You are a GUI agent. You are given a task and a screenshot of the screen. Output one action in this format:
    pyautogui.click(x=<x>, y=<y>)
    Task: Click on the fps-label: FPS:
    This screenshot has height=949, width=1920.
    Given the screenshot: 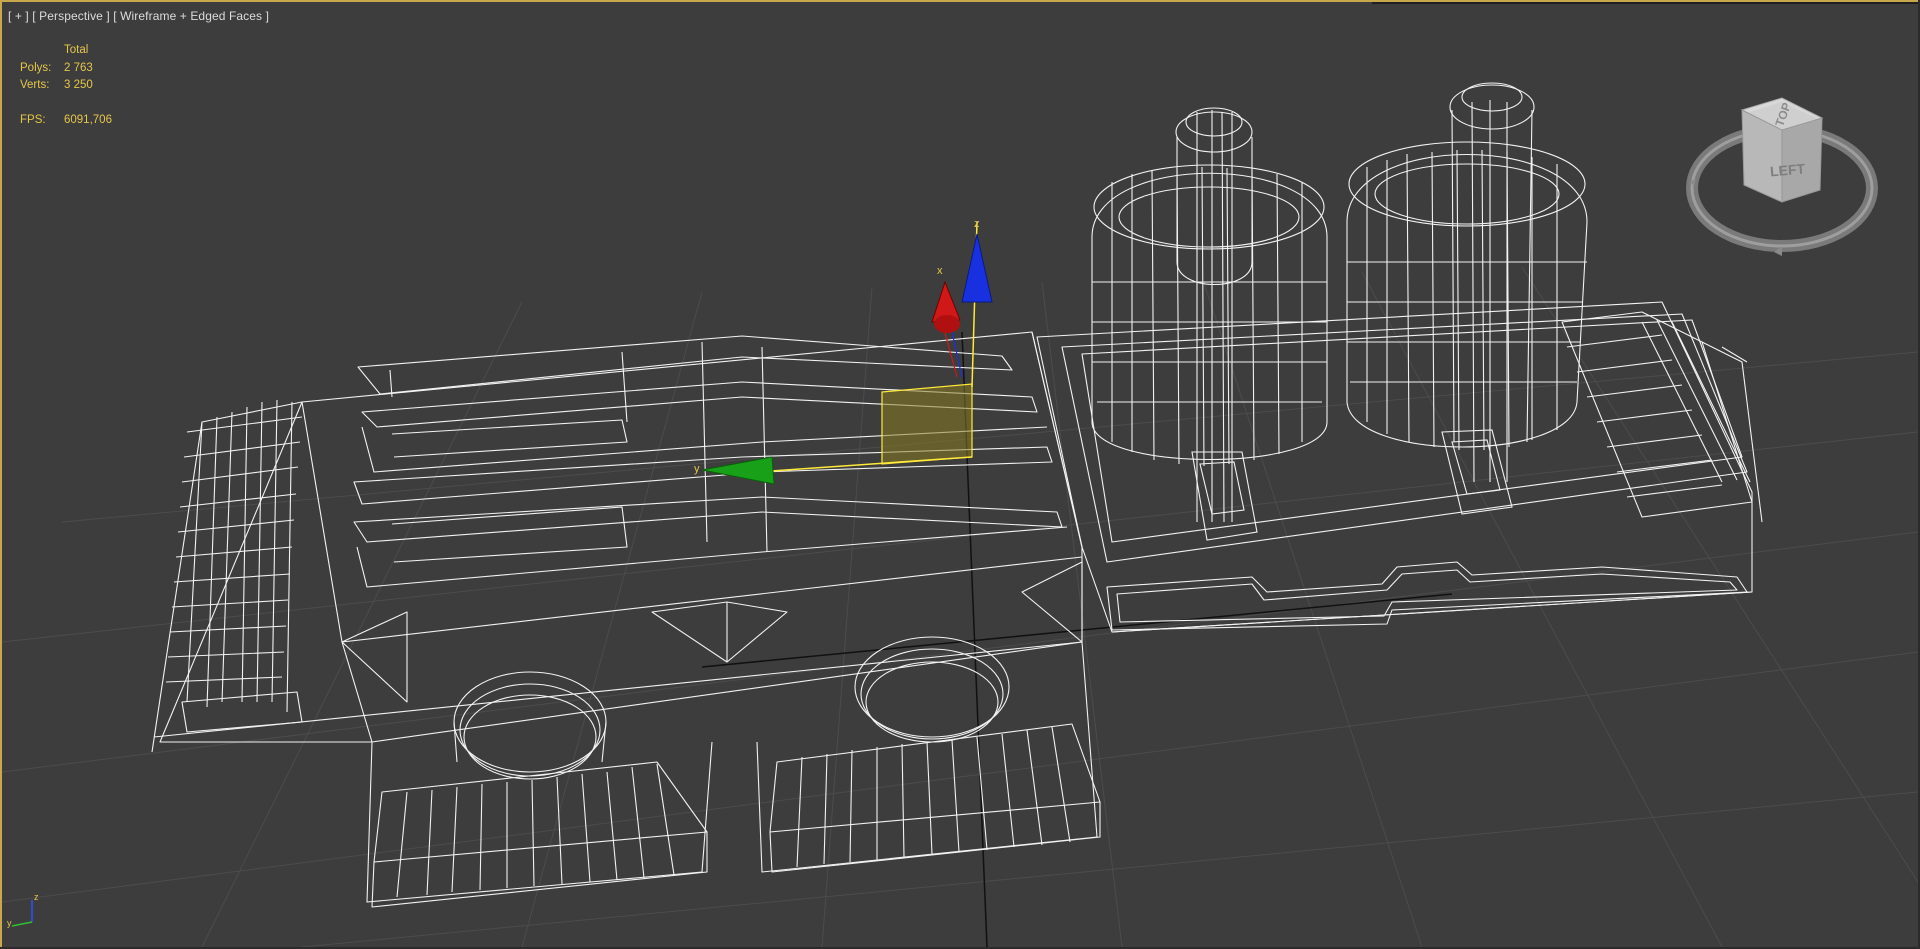 What is the action you would take?
    pyautogui.click(x=33, y=119)
    